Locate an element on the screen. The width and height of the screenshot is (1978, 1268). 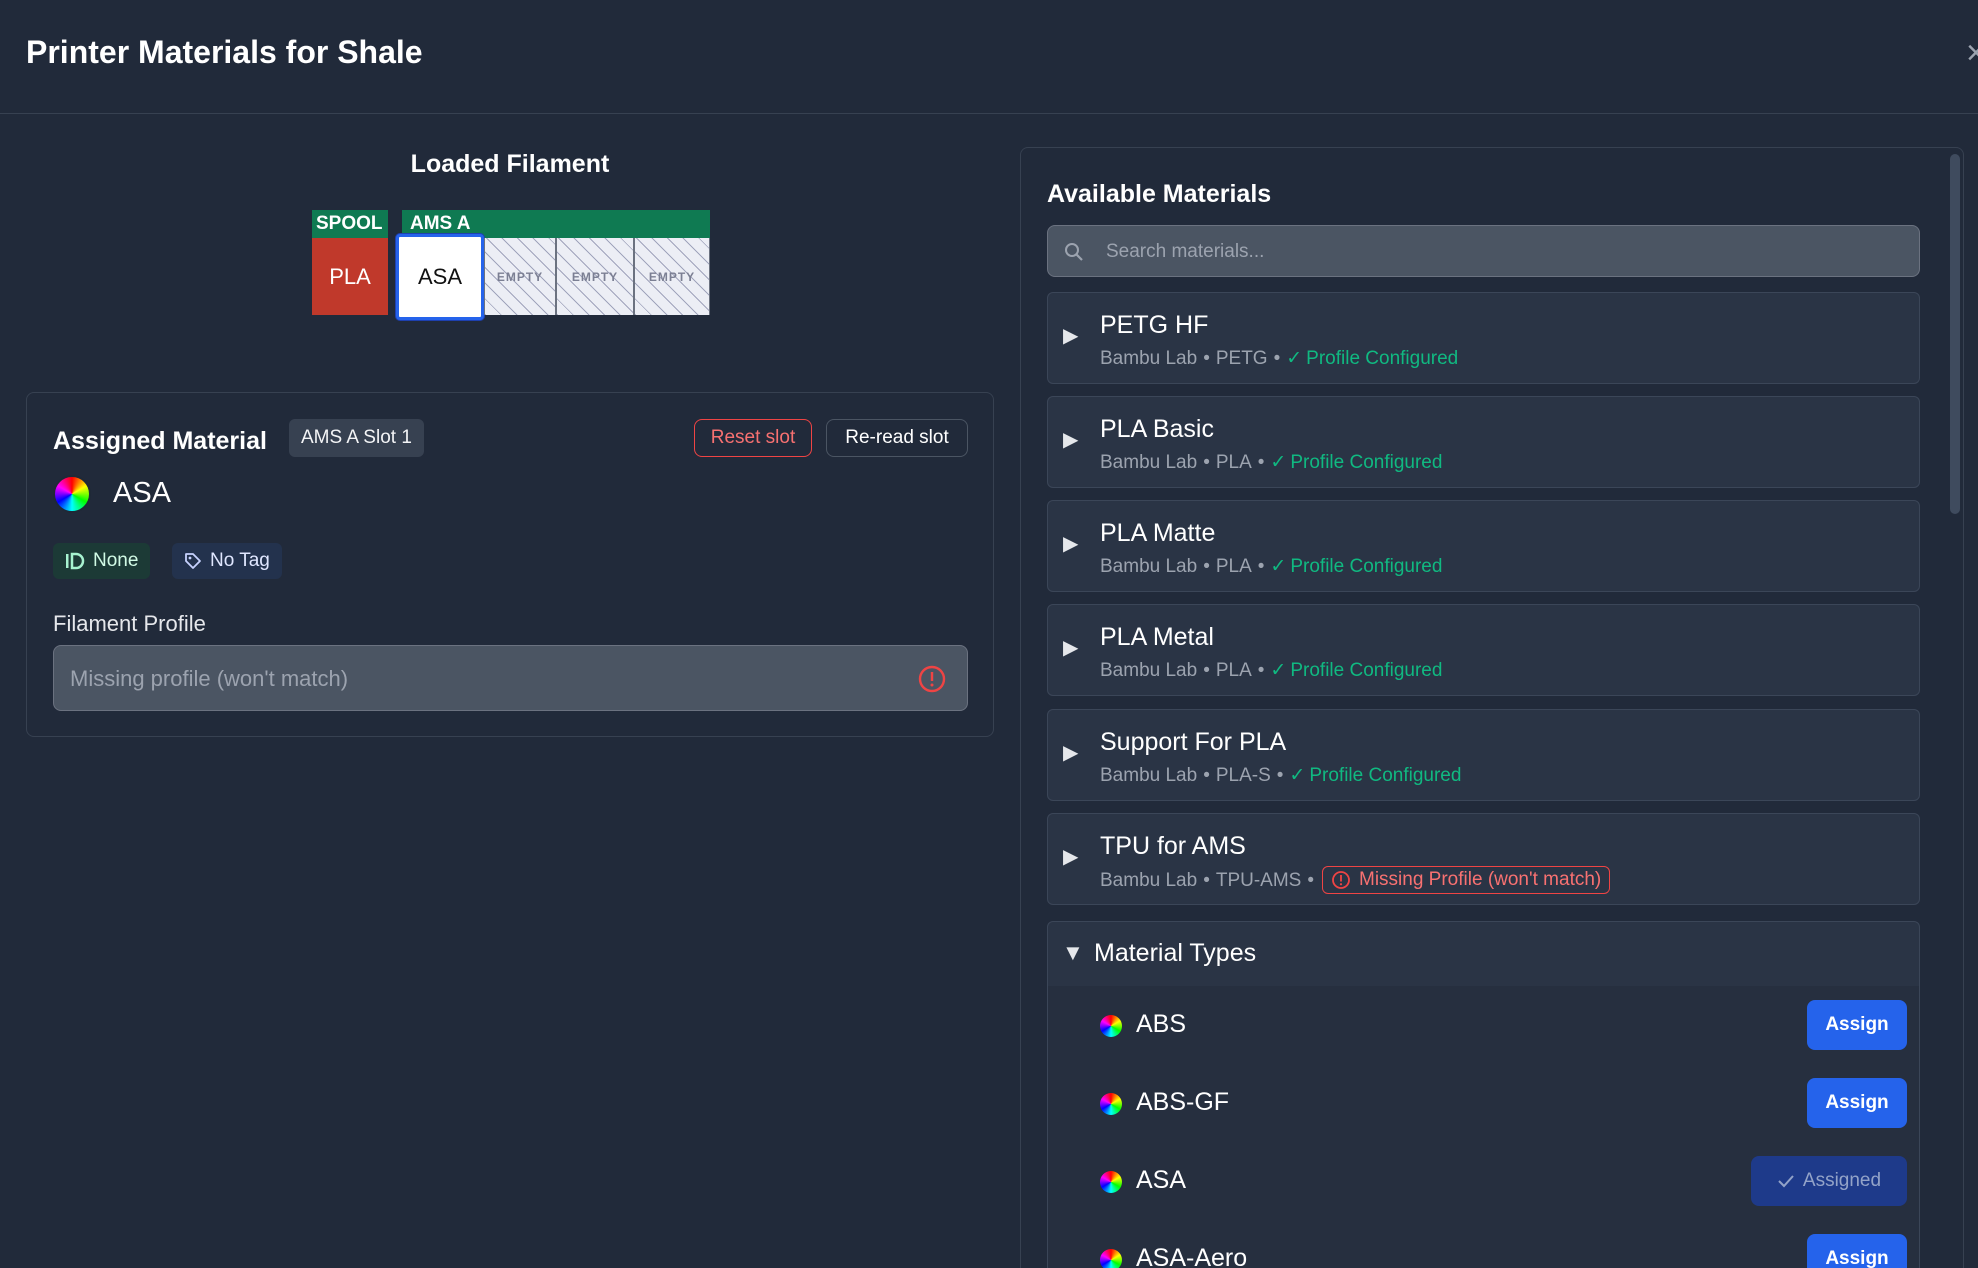
ams-slot-1: ASA is located at coordinates (440, 277).